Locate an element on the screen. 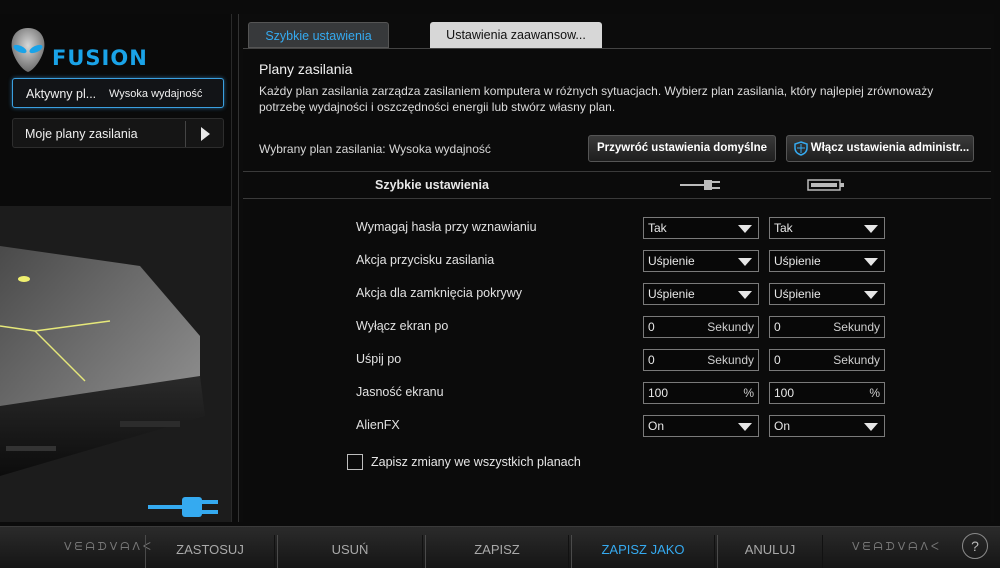  restore-defaults-label: Przywróć ustawienia domyślne is located at coordinates (681, 148).